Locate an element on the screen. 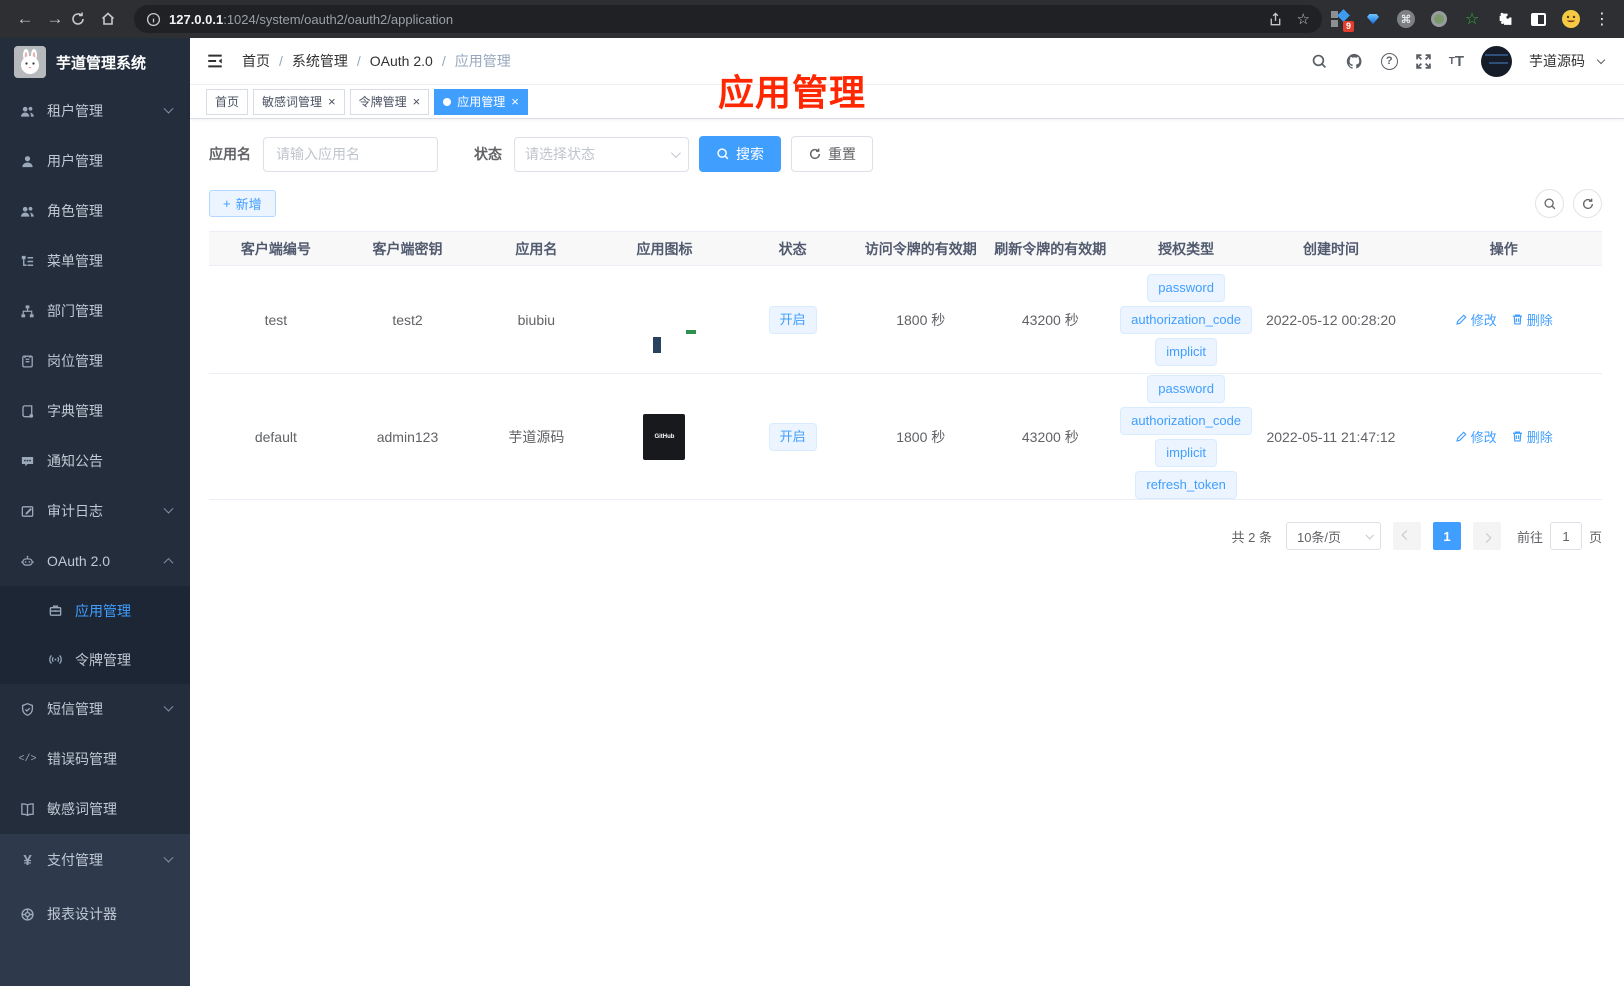 This screenshot has width=1624, height=986. open-book-icon is located at coordinates (27, 809).